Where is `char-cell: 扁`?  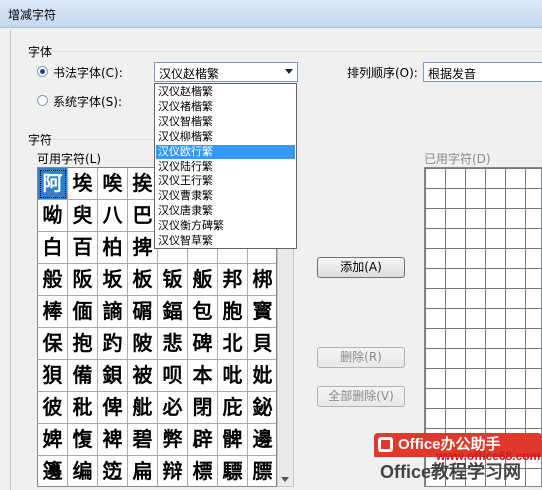
char-cell: 扁 is located at coordinates (143, 471).